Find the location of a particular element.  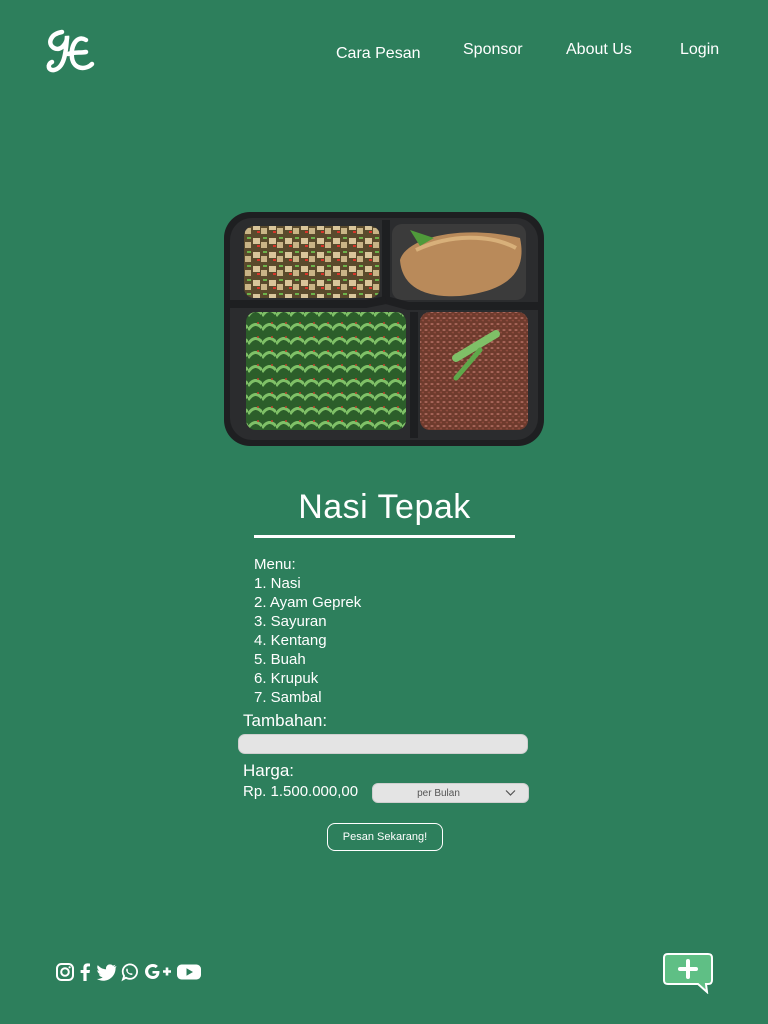

order-button: Pesan Sekarang! is located at coordinates (385, 837).